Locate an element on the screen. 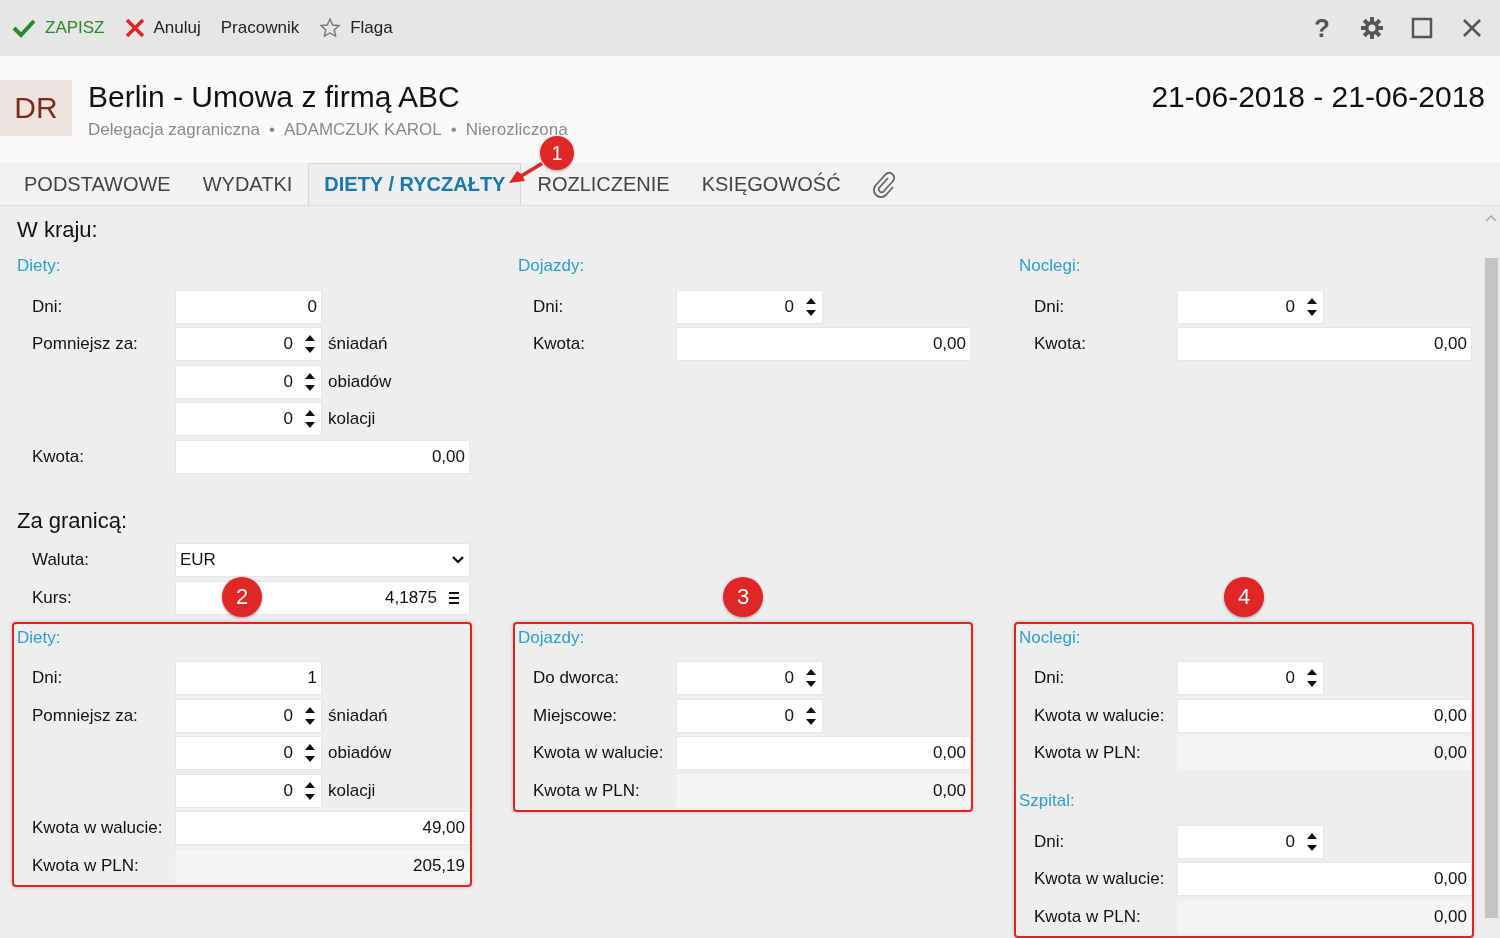 Image resolution: width=1500 pixels, height=938 pixels. date-range: 21-06-2018 - 21-06-2018 is located at coordinates (1318, 97).